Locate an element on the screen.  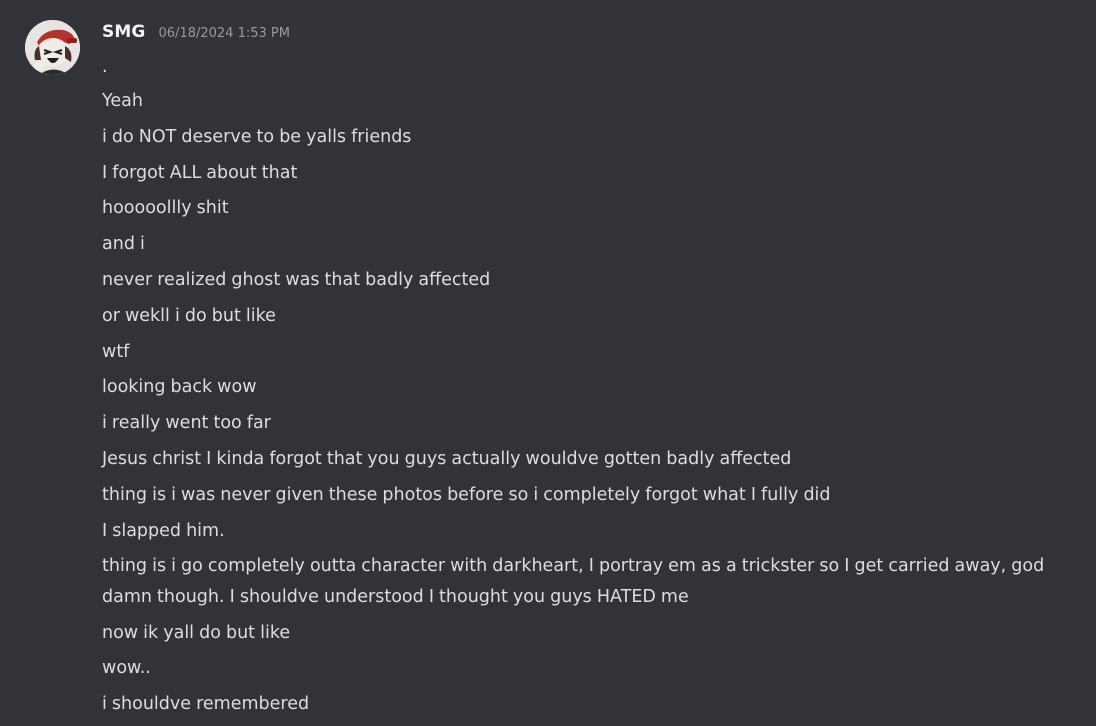
message-line: . is located at coordinates (105, 67).